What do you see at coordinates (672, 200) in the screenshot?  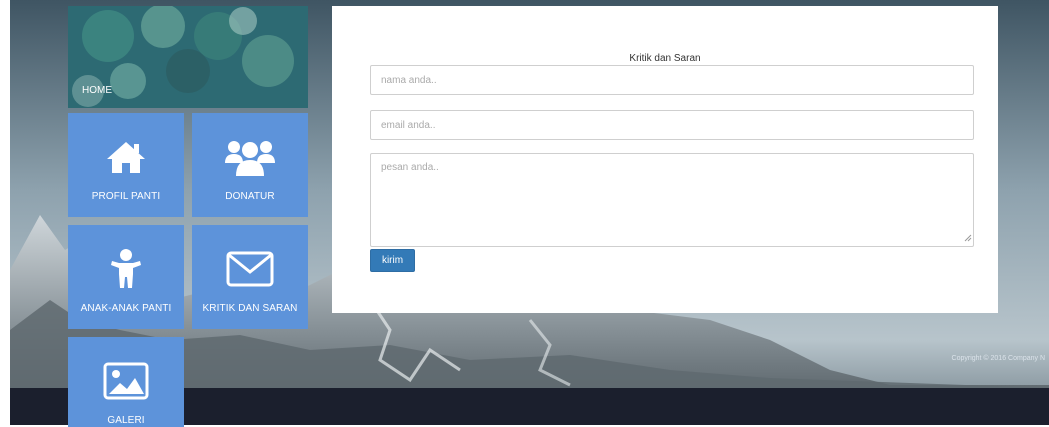 I see `message-textarea` at bounding box center [672, 200].